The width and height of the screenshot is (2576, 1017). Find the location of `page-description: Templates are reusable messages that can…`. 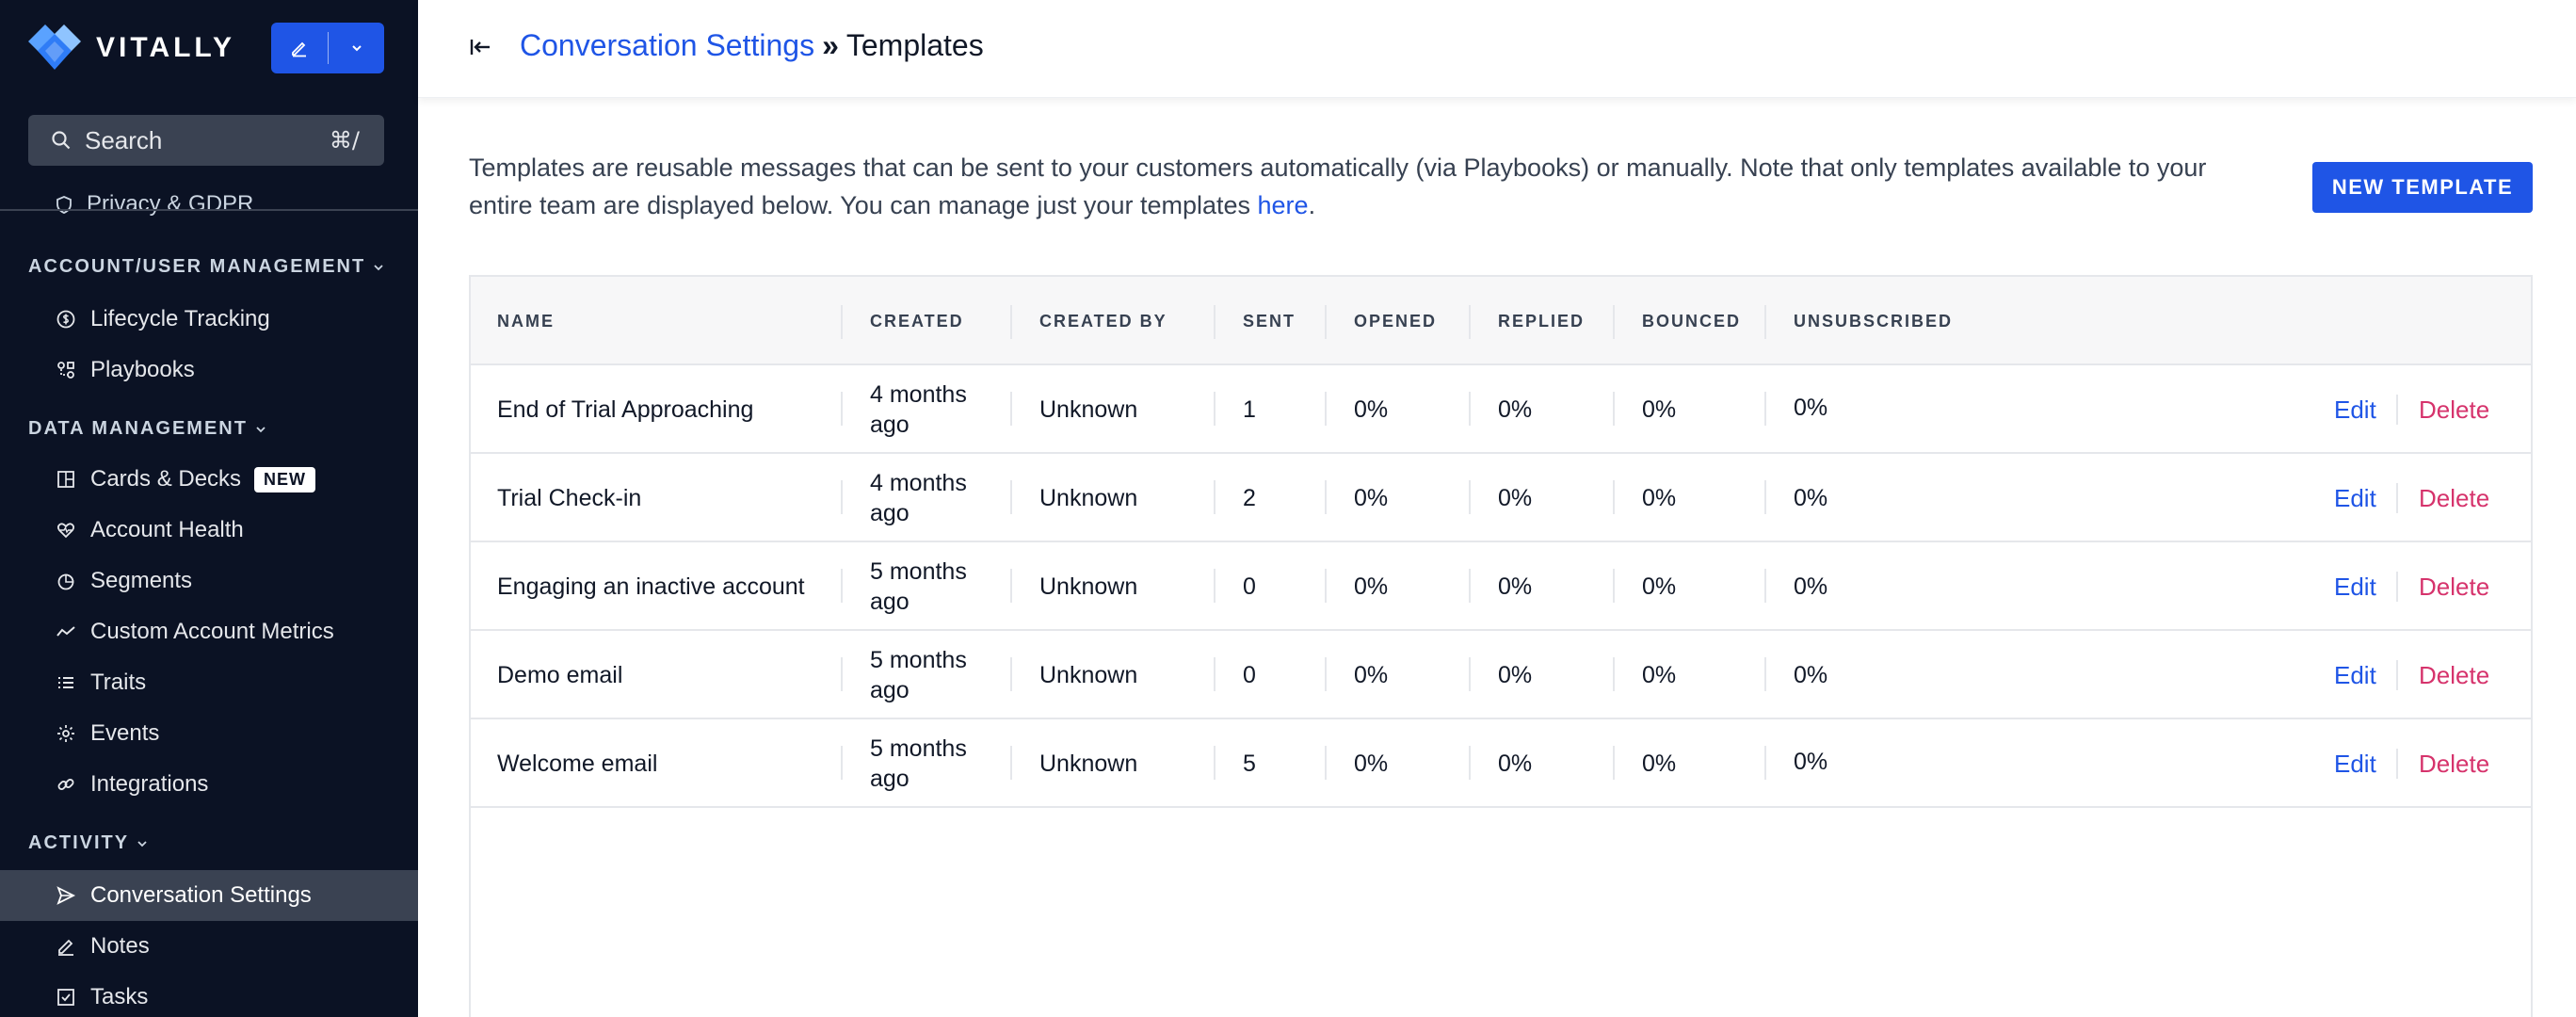

page-description: Templates are reusable messages that can… is located at coordinates (1354, 186).